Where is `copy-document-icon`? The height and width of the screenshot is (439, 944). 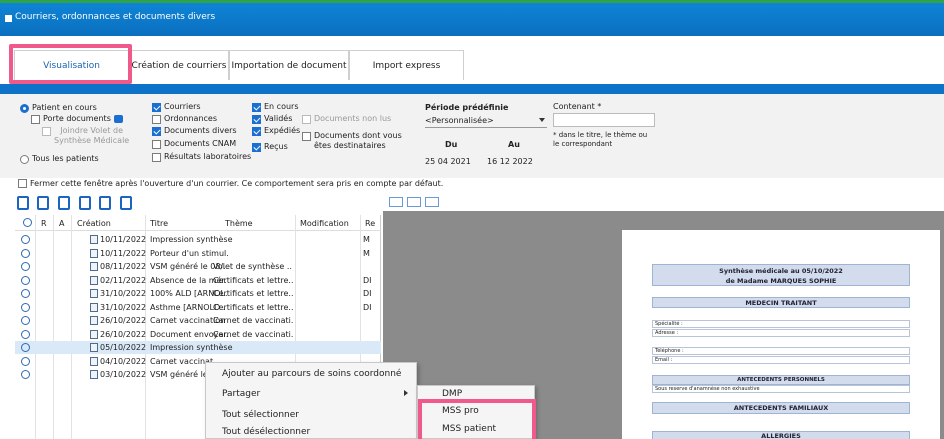 copy-document-icon is located at coordinates (43, 203).